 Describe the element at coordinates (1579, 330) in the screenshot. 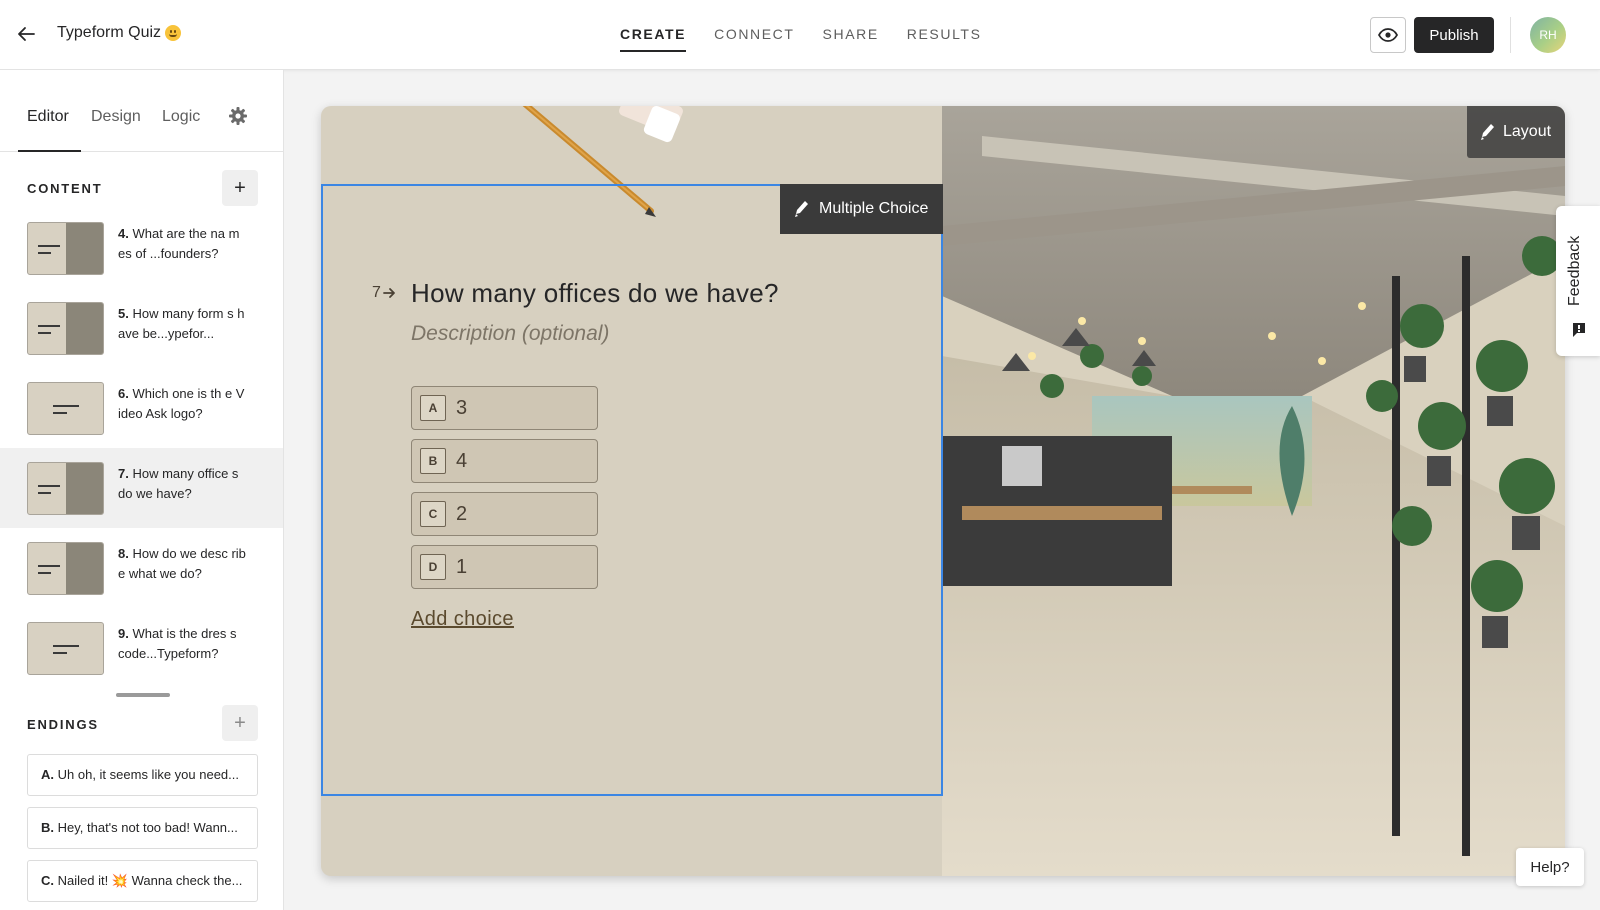

I see `feedback-icon` at that location.